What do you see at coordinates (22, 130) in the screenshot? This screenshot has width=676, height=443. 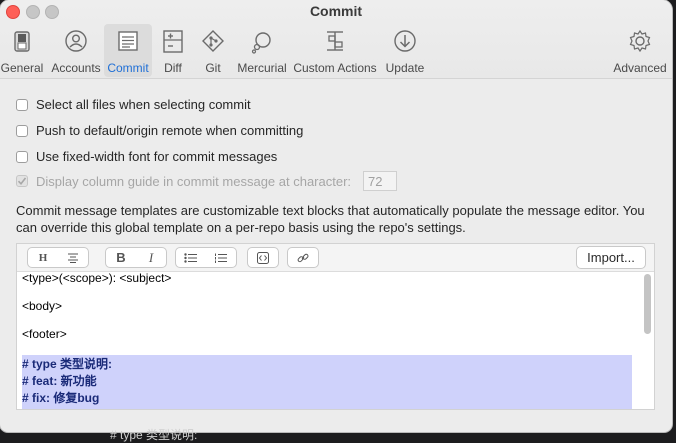 I see `push-default-checkbox` at bounding box center [22, 130].